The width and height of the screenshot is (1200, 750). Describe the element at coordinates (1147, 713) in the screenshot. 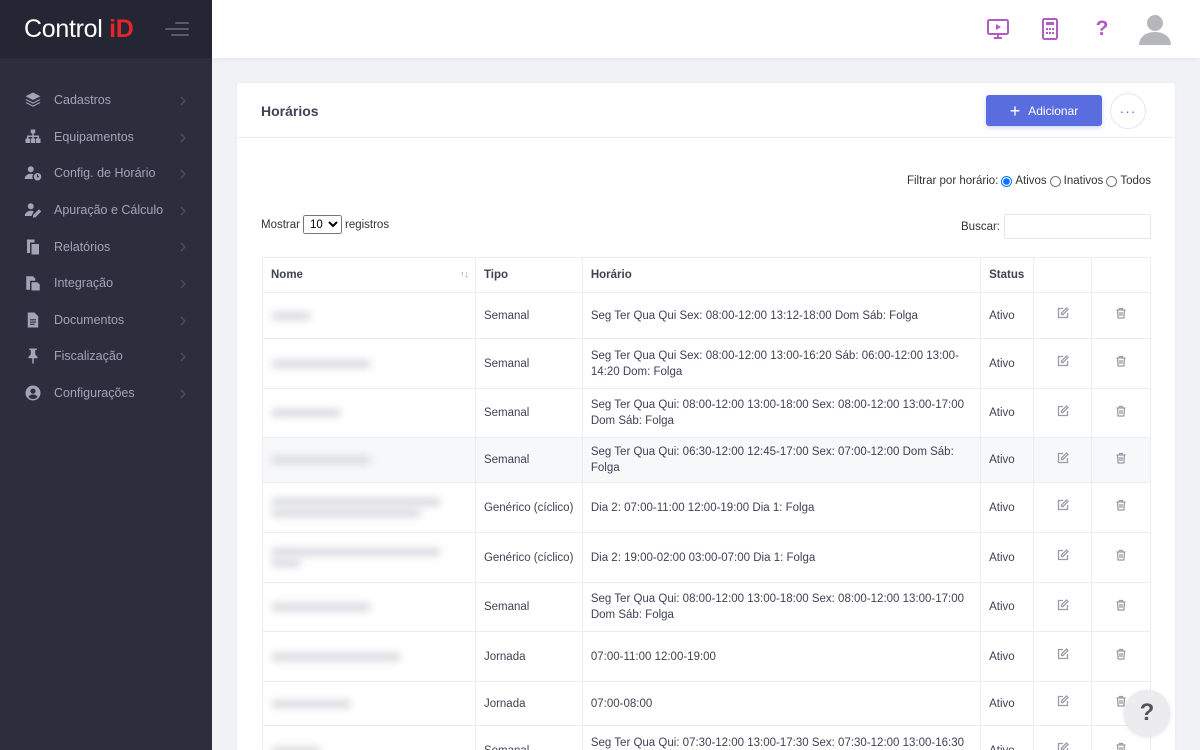

I see `floating-help-button: ?` at that location.